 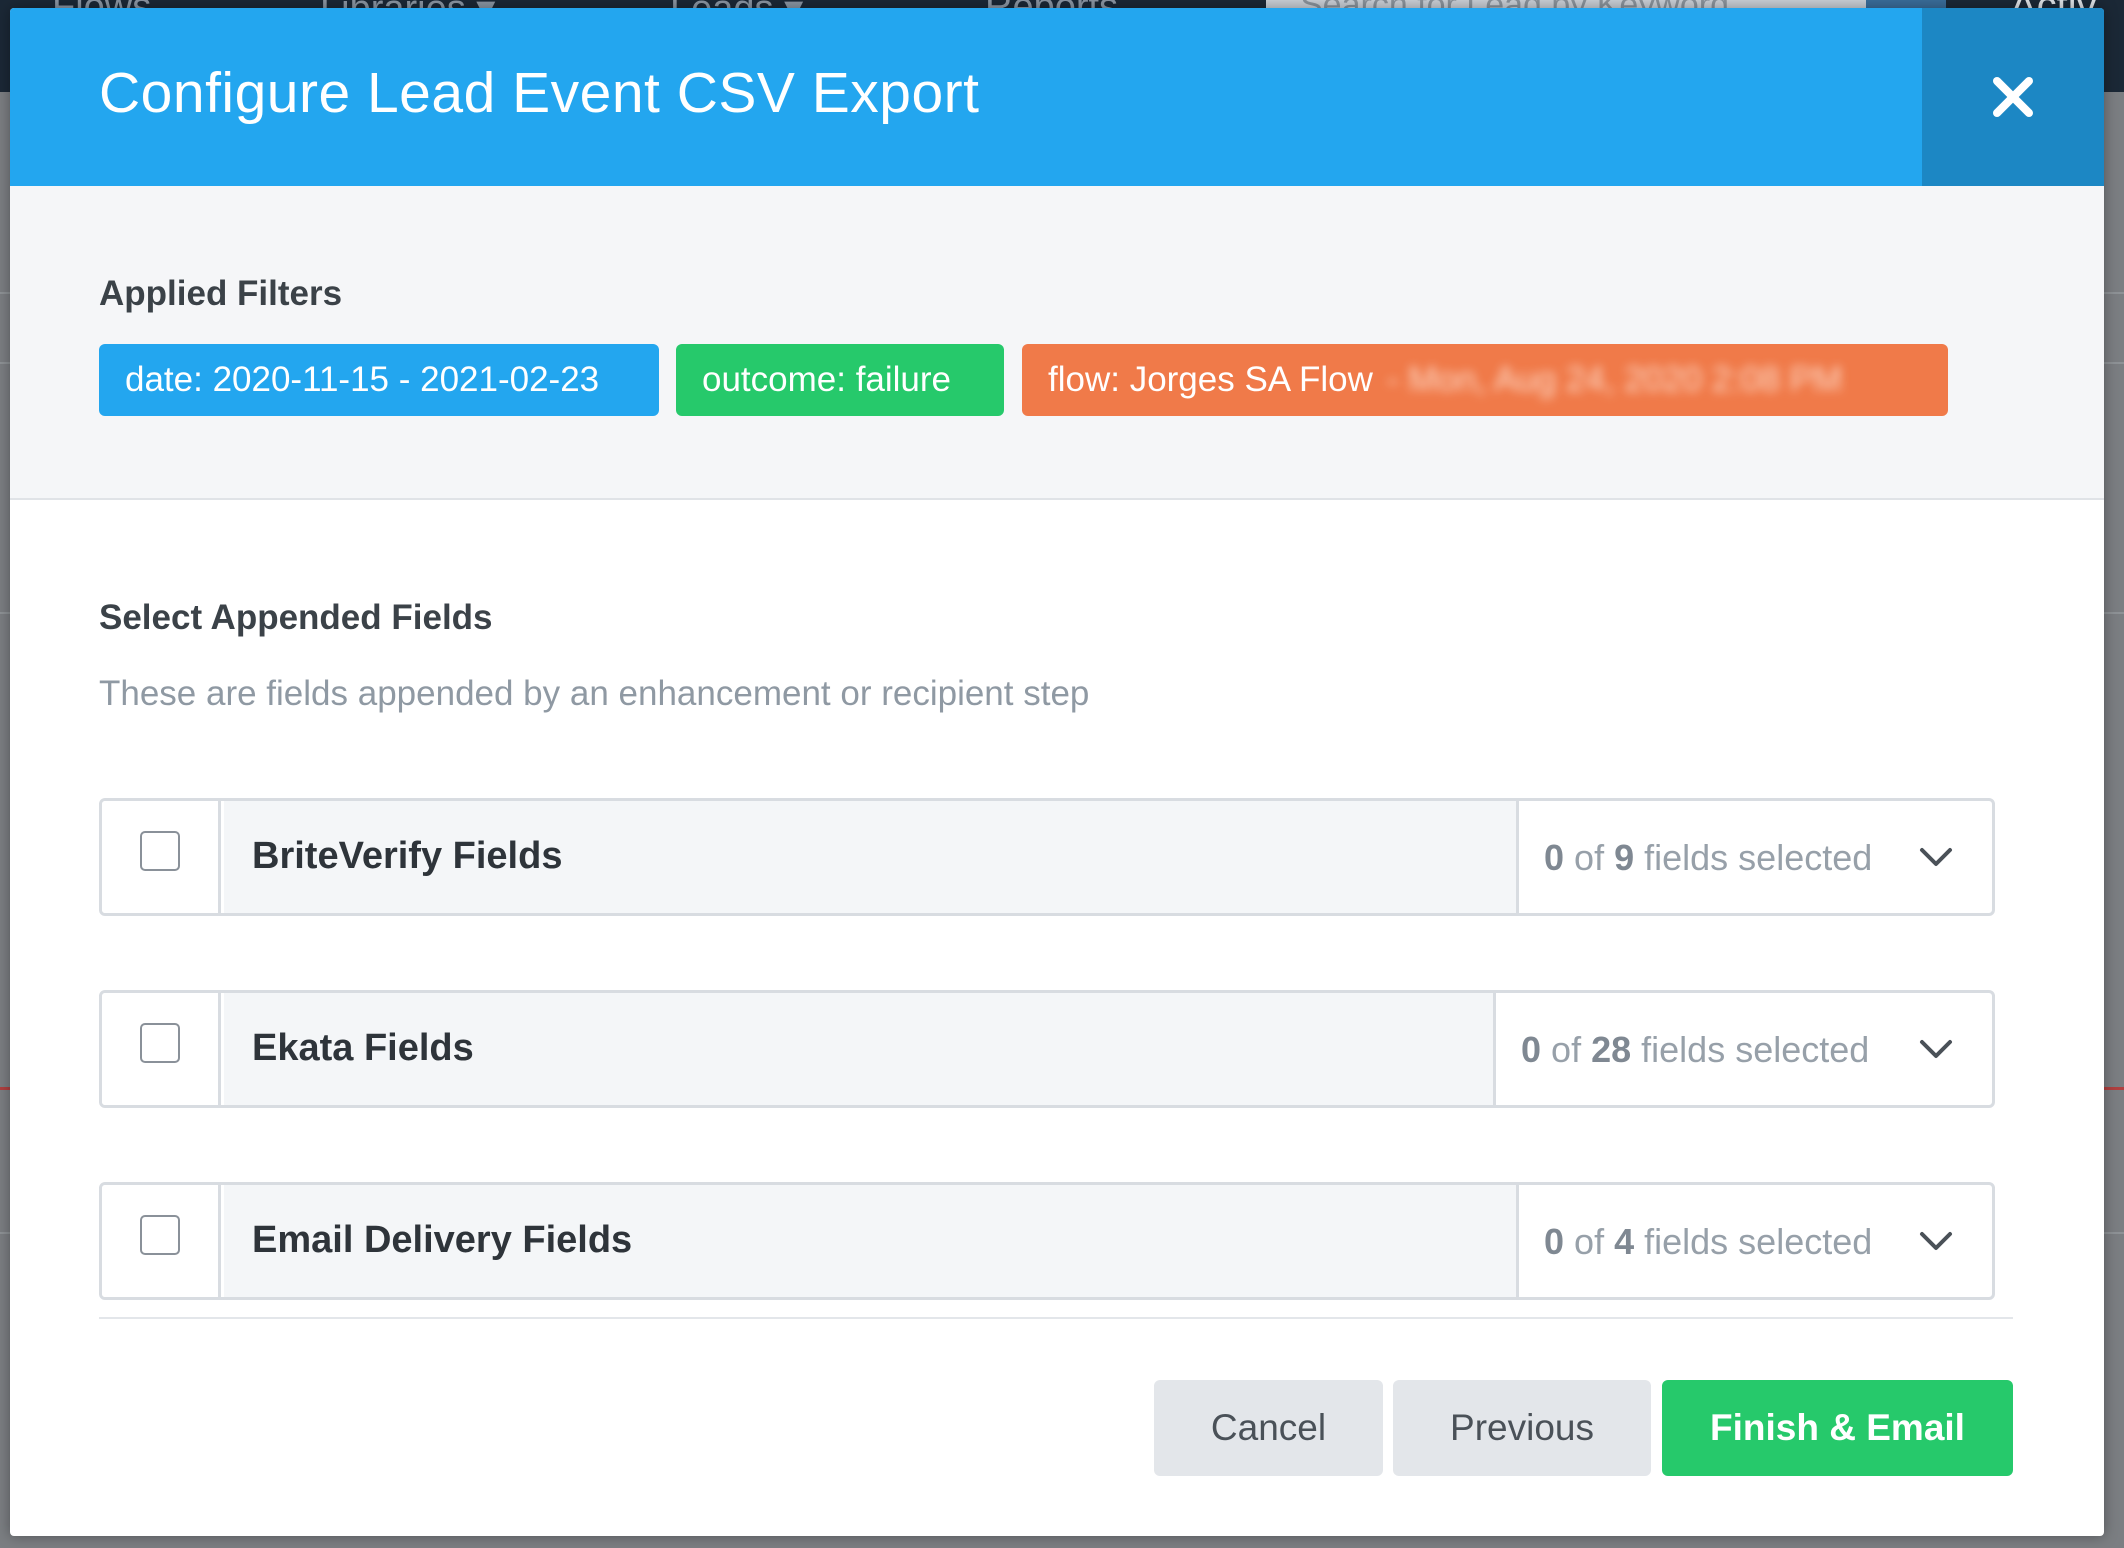 I want to click on field-group-name-cell: Email Delivery Fields, so click(x=871, y=1241).